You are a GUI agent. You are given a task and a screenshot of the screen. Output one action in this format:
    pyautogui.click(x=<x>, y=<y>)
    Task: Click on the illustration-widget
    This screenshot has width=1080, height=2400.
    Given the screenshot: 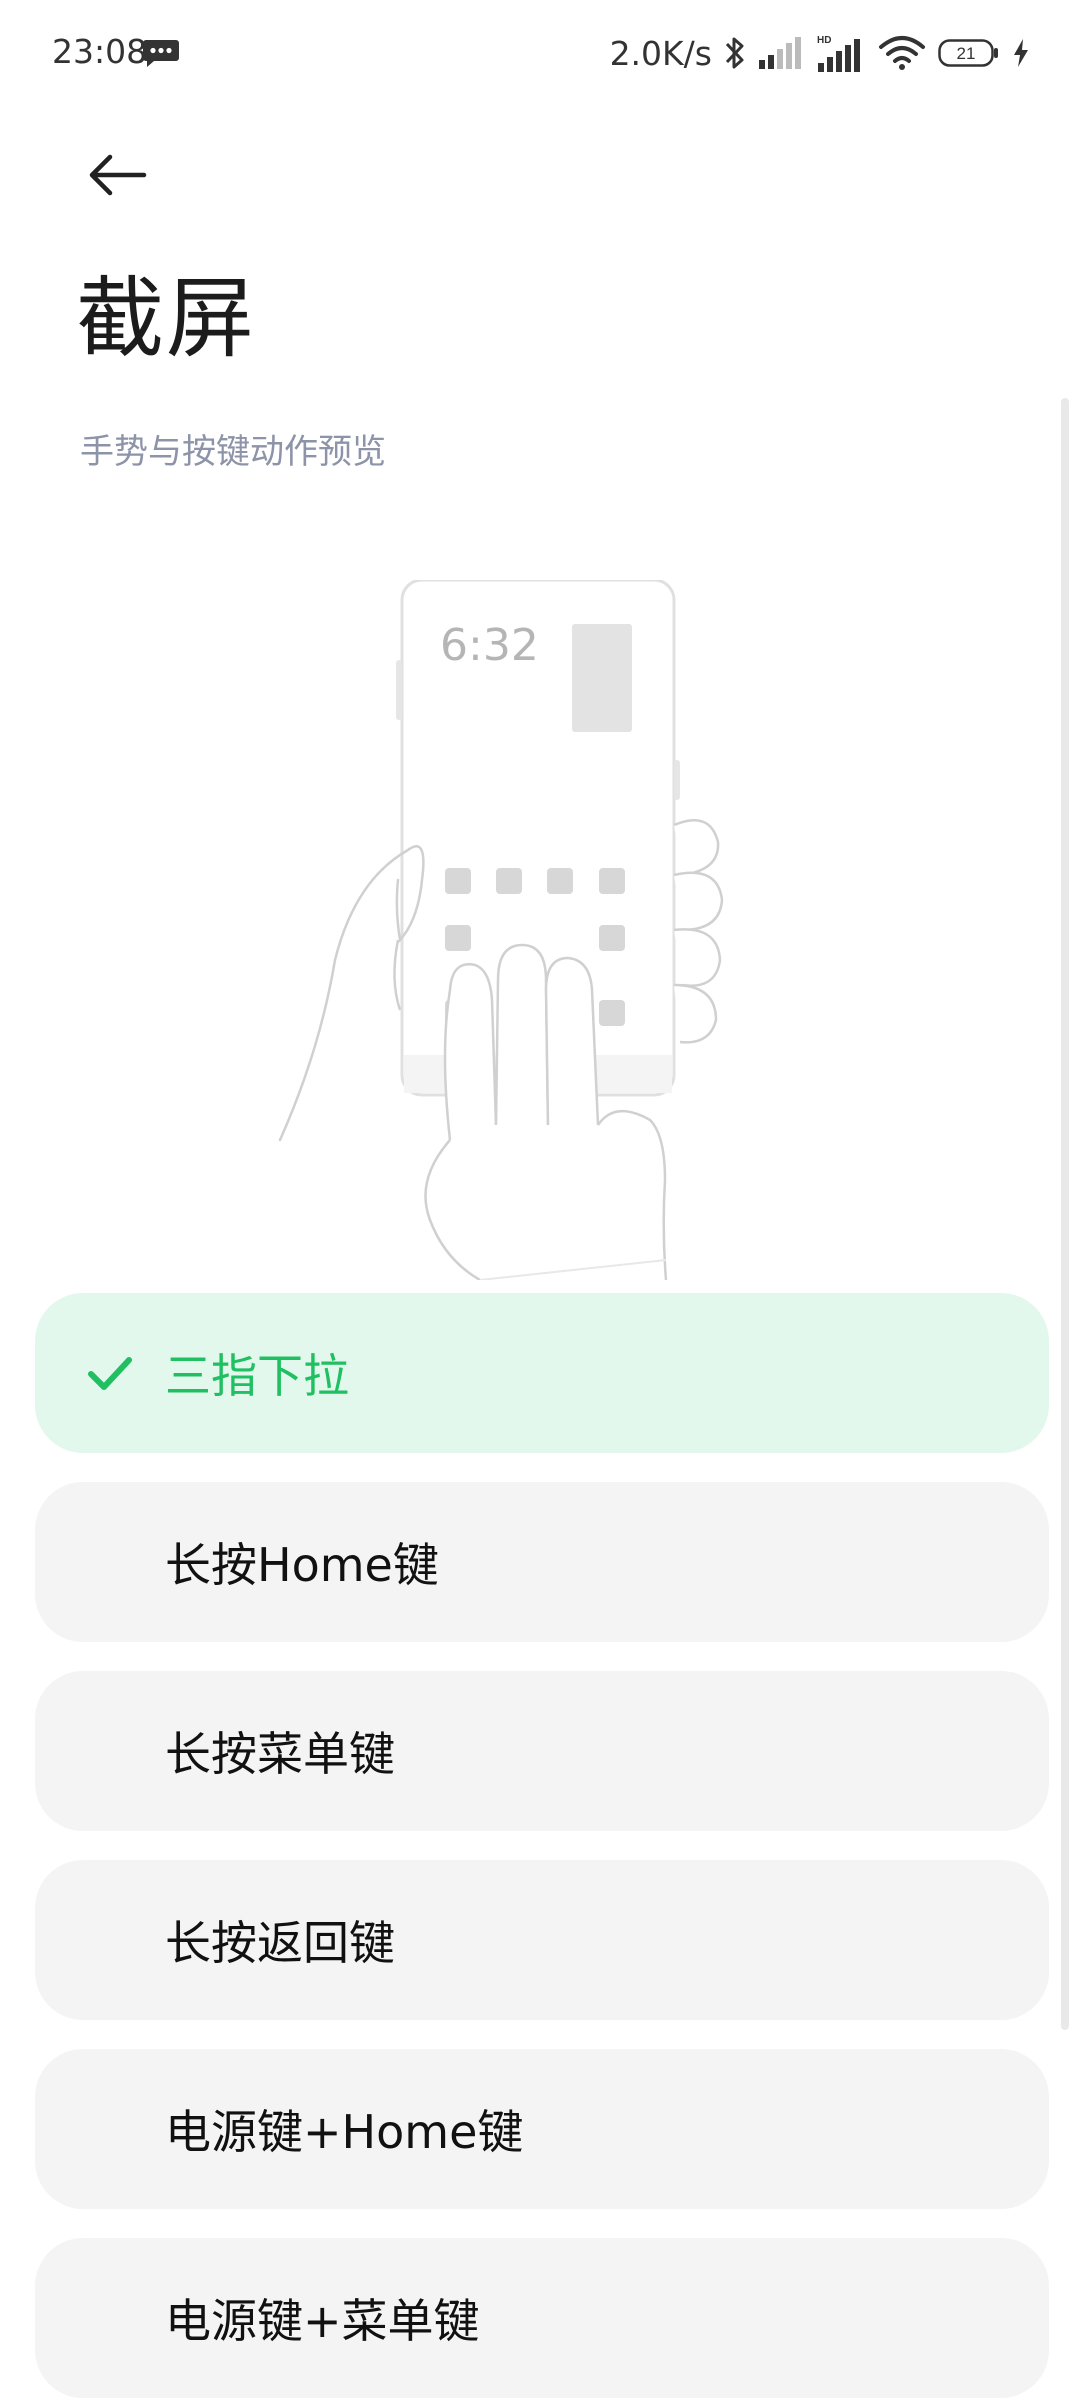 What is the action you would take?
    pyautogui.click(x=602, y=678)
    